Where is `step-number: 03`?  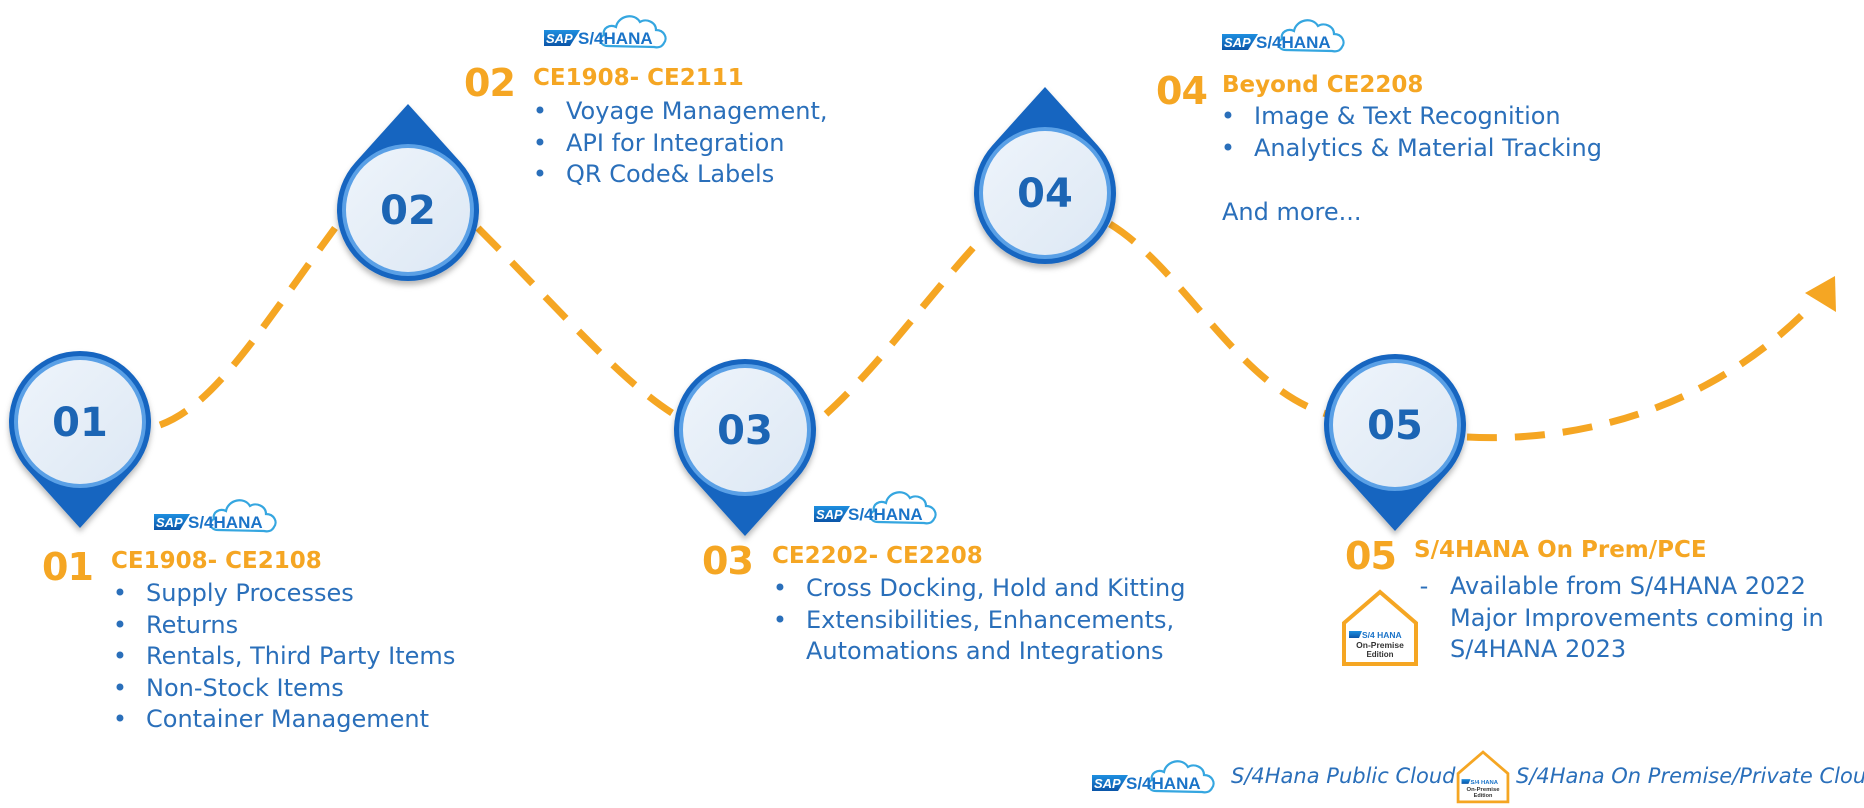
step-number: 03 is located at coordinates (728, 561).